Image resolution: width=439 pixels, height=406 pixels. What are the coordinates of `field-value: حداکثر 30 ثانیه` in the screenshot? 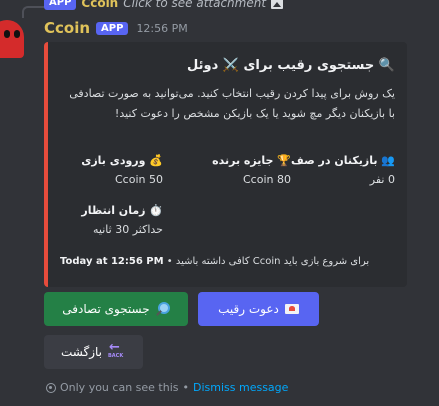 It's located at (128, 229).